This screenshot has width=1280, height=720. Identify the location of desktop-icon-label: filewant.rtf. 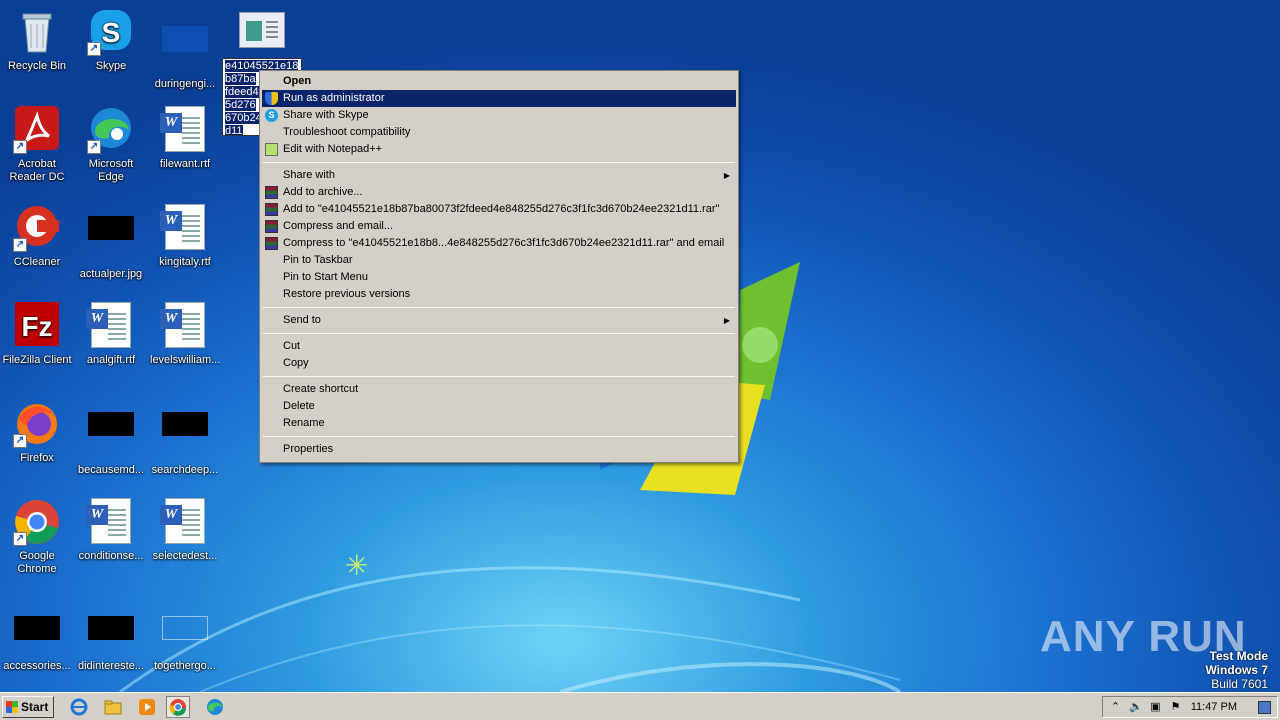
(185, 164).